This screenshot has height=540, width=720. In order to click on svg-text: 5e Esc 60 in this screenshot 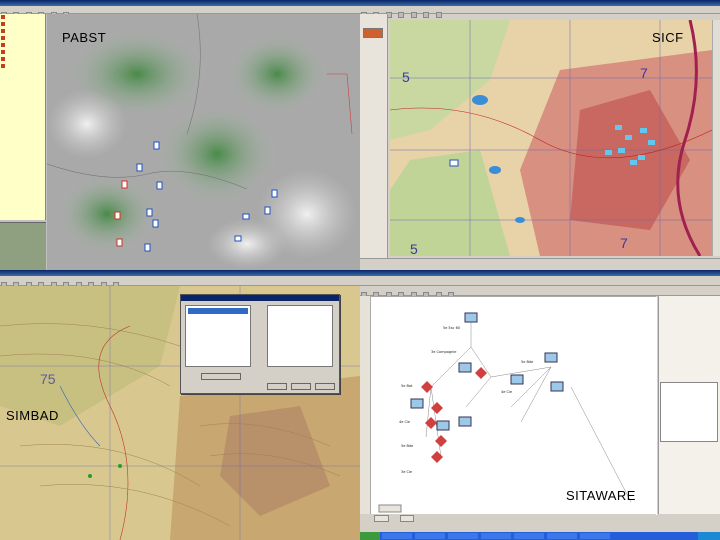, I will do `click(451, 328)`.